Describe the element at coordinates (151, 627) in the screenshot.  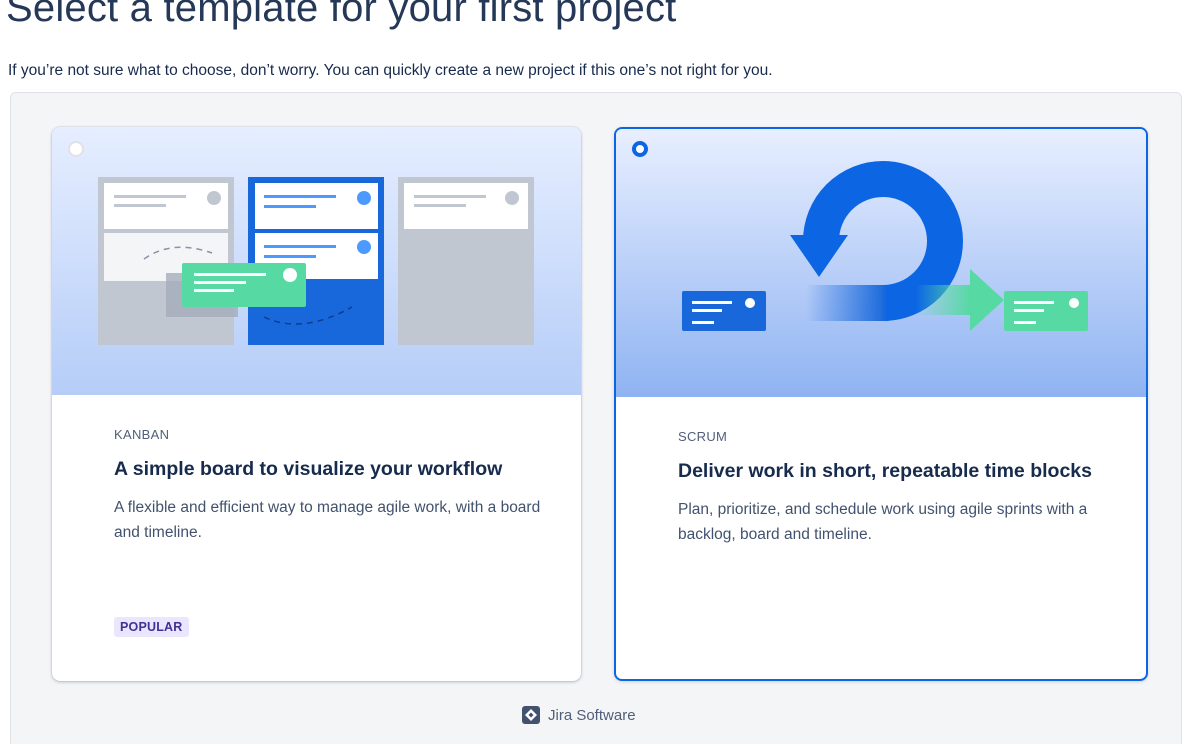
I see `popular-badge: POPULAR` at that location.